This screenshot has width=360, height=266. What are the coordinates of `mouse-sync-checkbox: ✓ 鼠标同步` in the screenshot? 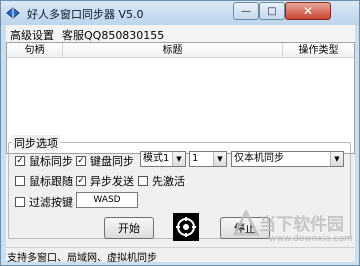 It's located at (44, 161).